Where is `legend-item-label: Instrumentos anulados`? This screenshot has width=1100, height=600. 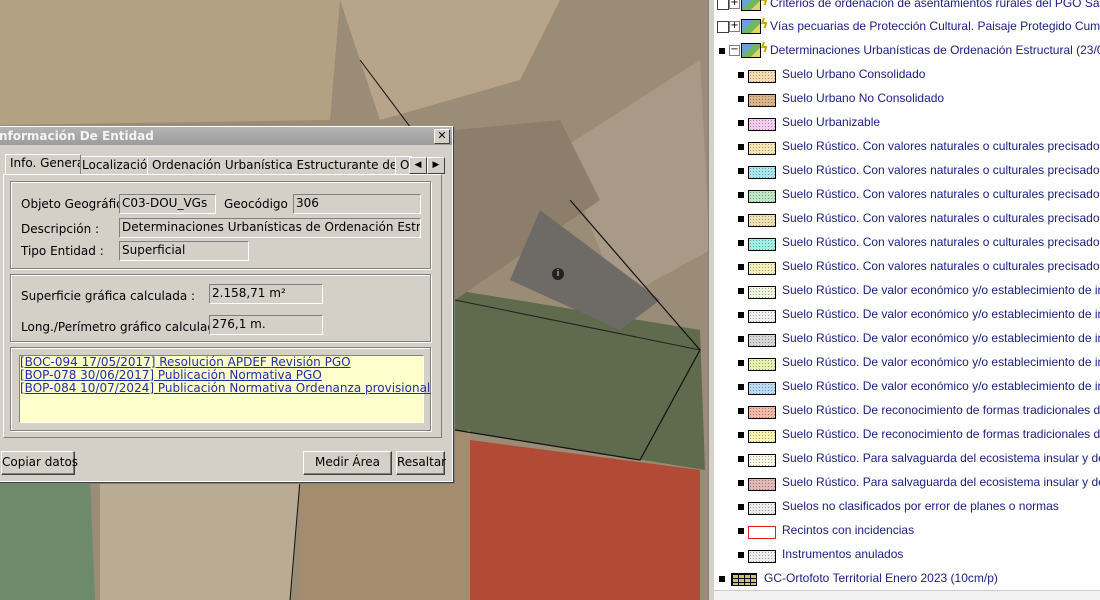 legend-item-label: Instrumentos anulados is located at coordinates (843, 554).